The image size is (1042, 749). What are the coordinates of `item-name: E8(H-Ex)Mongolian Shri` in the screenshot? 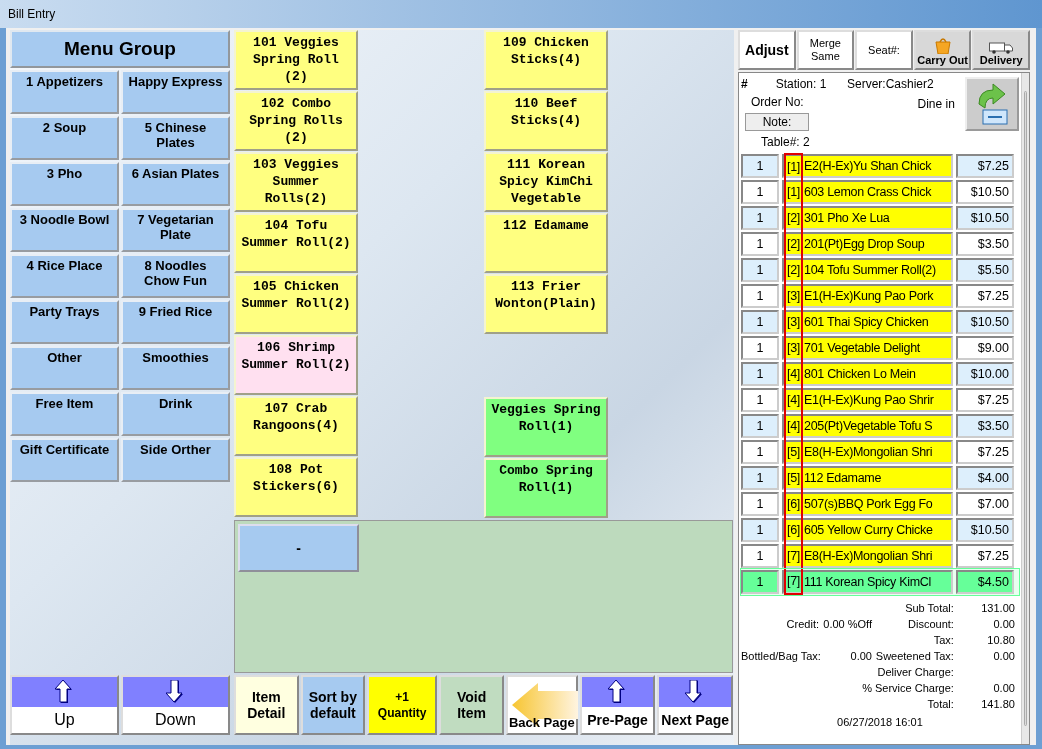 It's located at (868, 452).